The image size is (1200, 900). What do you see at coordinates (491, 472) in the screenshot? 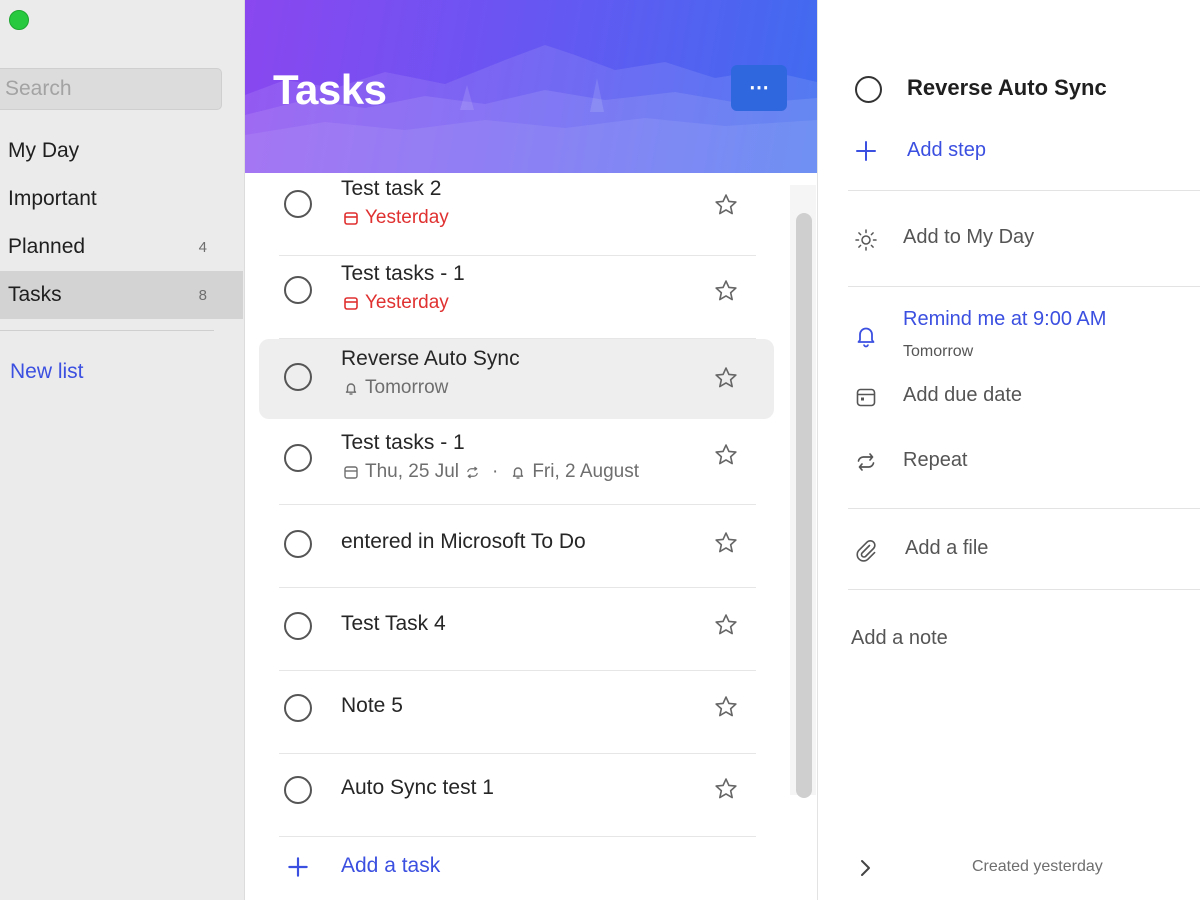
I see `task-meta-row: Thu, 25 Jul · Fri, 2 August` at bounding box center [491, 472].